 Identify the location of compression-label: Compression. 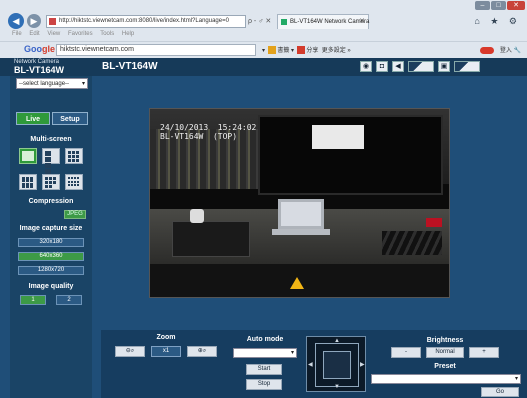
(51, 201).